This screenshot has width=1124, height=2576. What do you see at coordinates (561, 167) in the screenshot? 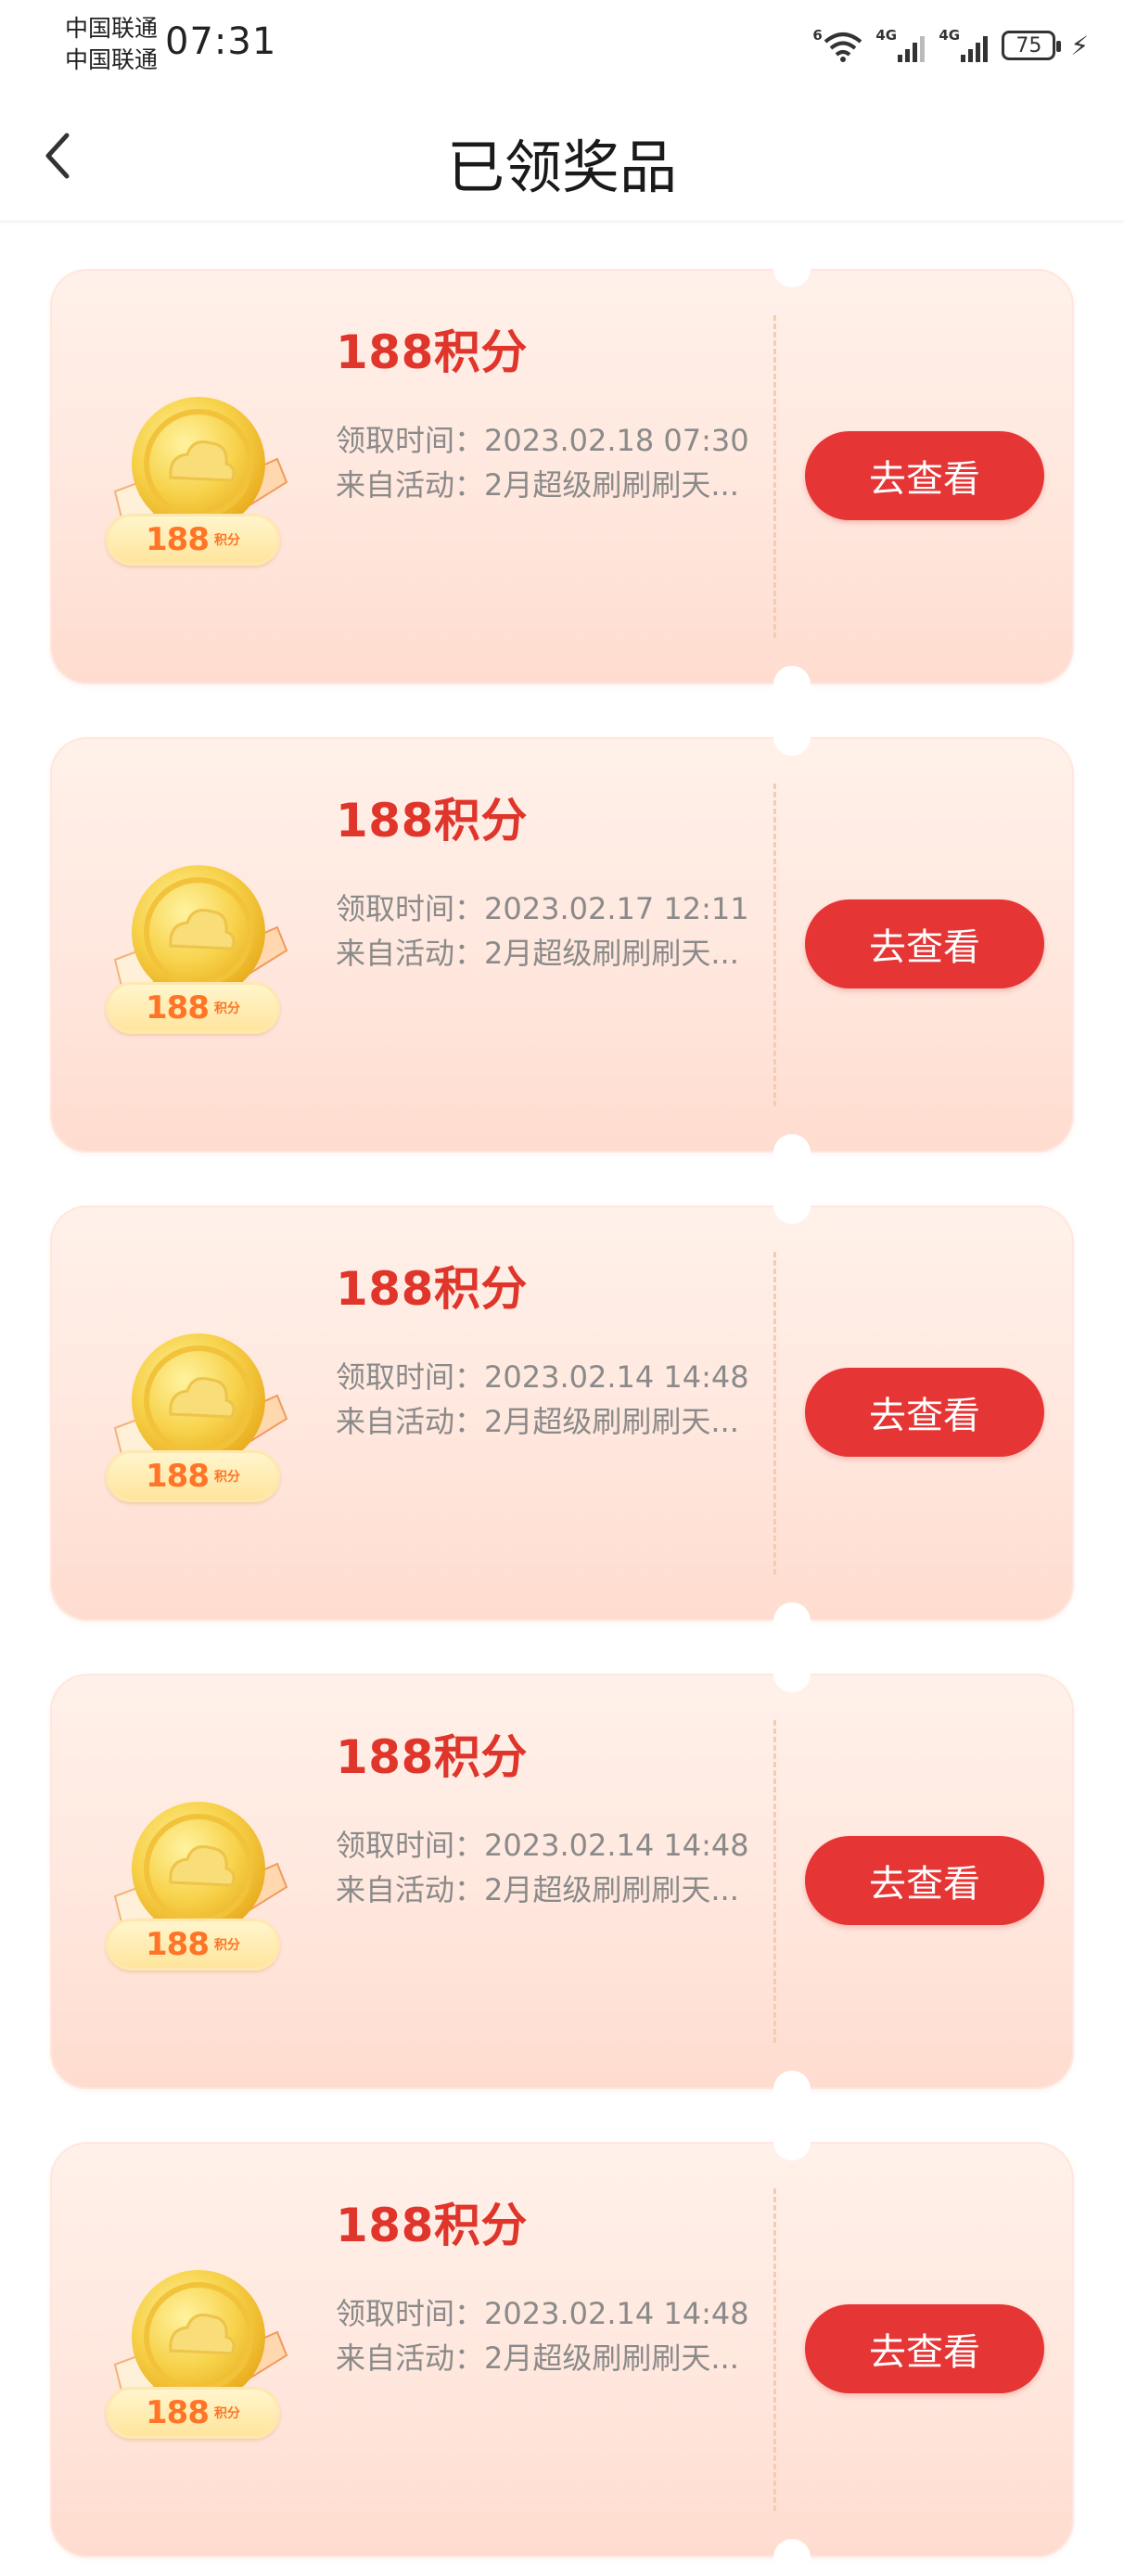
I see `page-title: 已领奖品` at bounding box center [561, 167].